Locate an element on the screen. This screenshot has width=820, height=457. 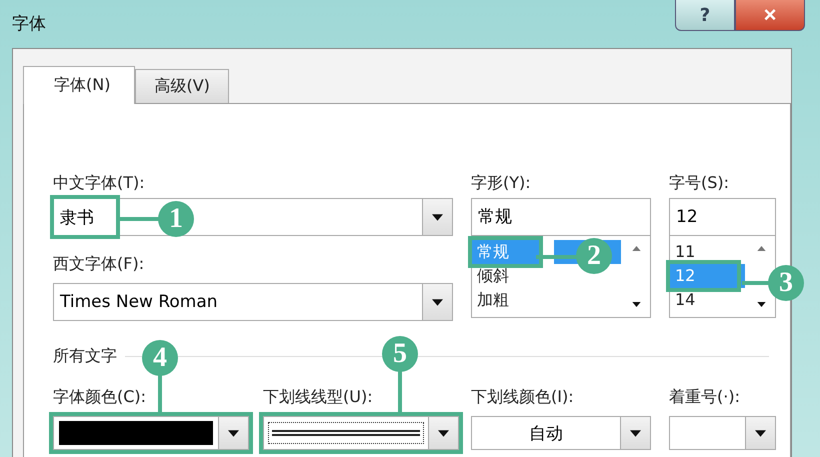
field-label: 下划线线型(U): is located at coordinates (318, 397).